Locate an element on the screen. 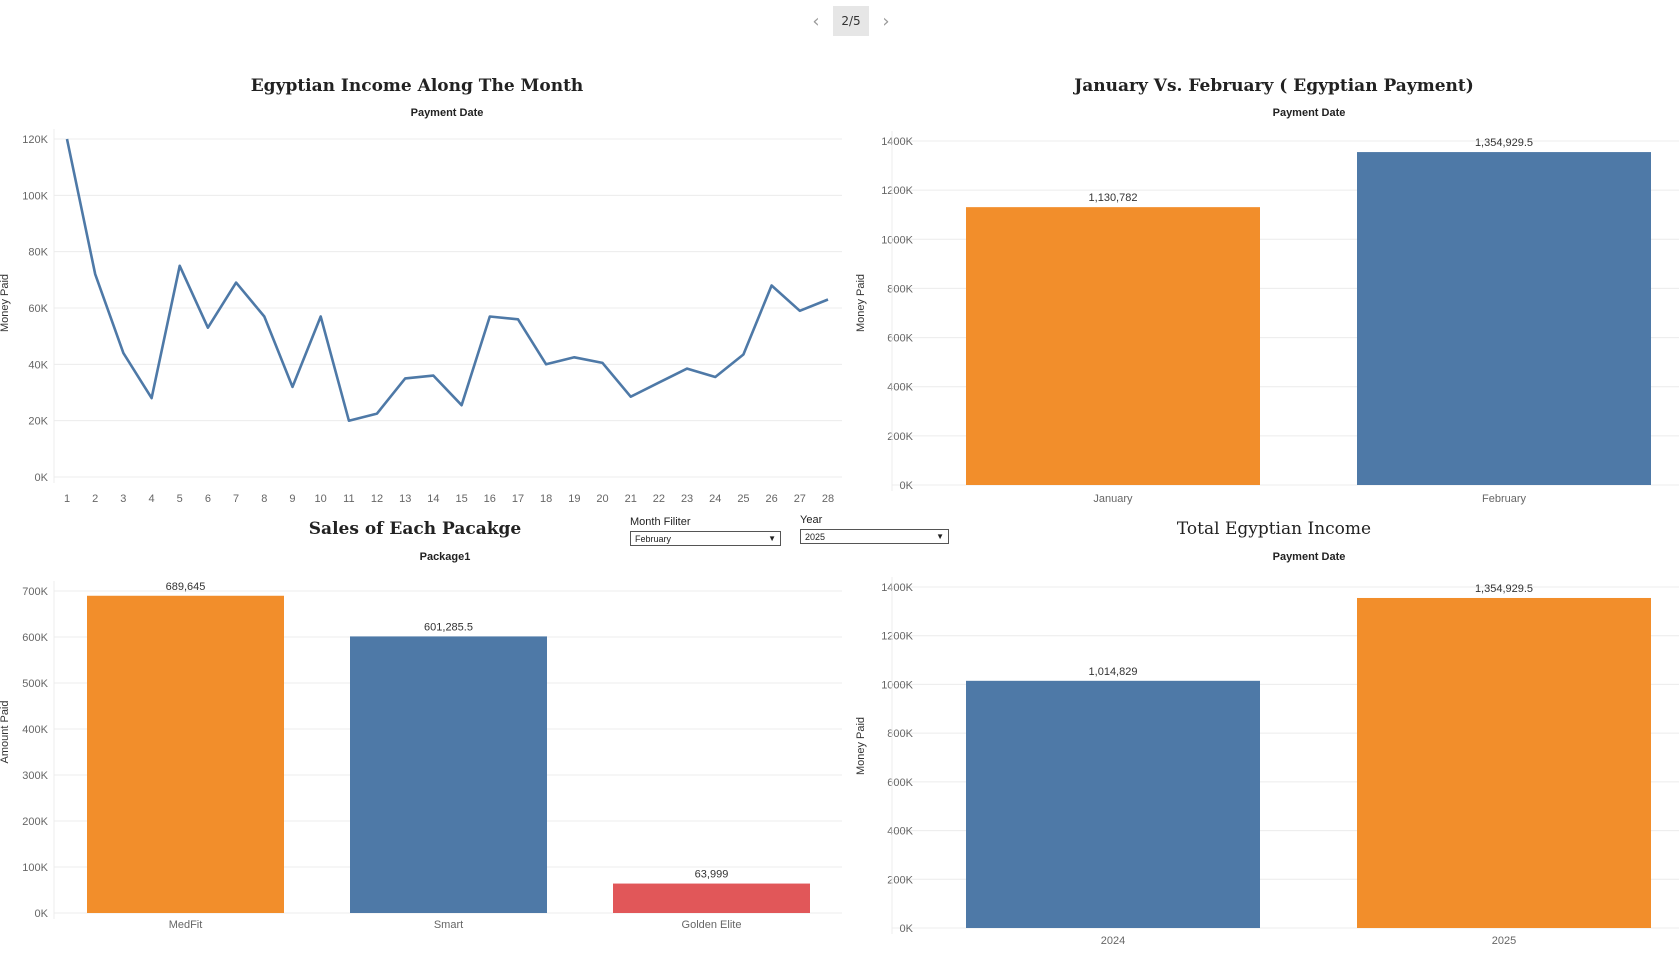  x-tick-label: 22 is located at coordinates (659, 499).